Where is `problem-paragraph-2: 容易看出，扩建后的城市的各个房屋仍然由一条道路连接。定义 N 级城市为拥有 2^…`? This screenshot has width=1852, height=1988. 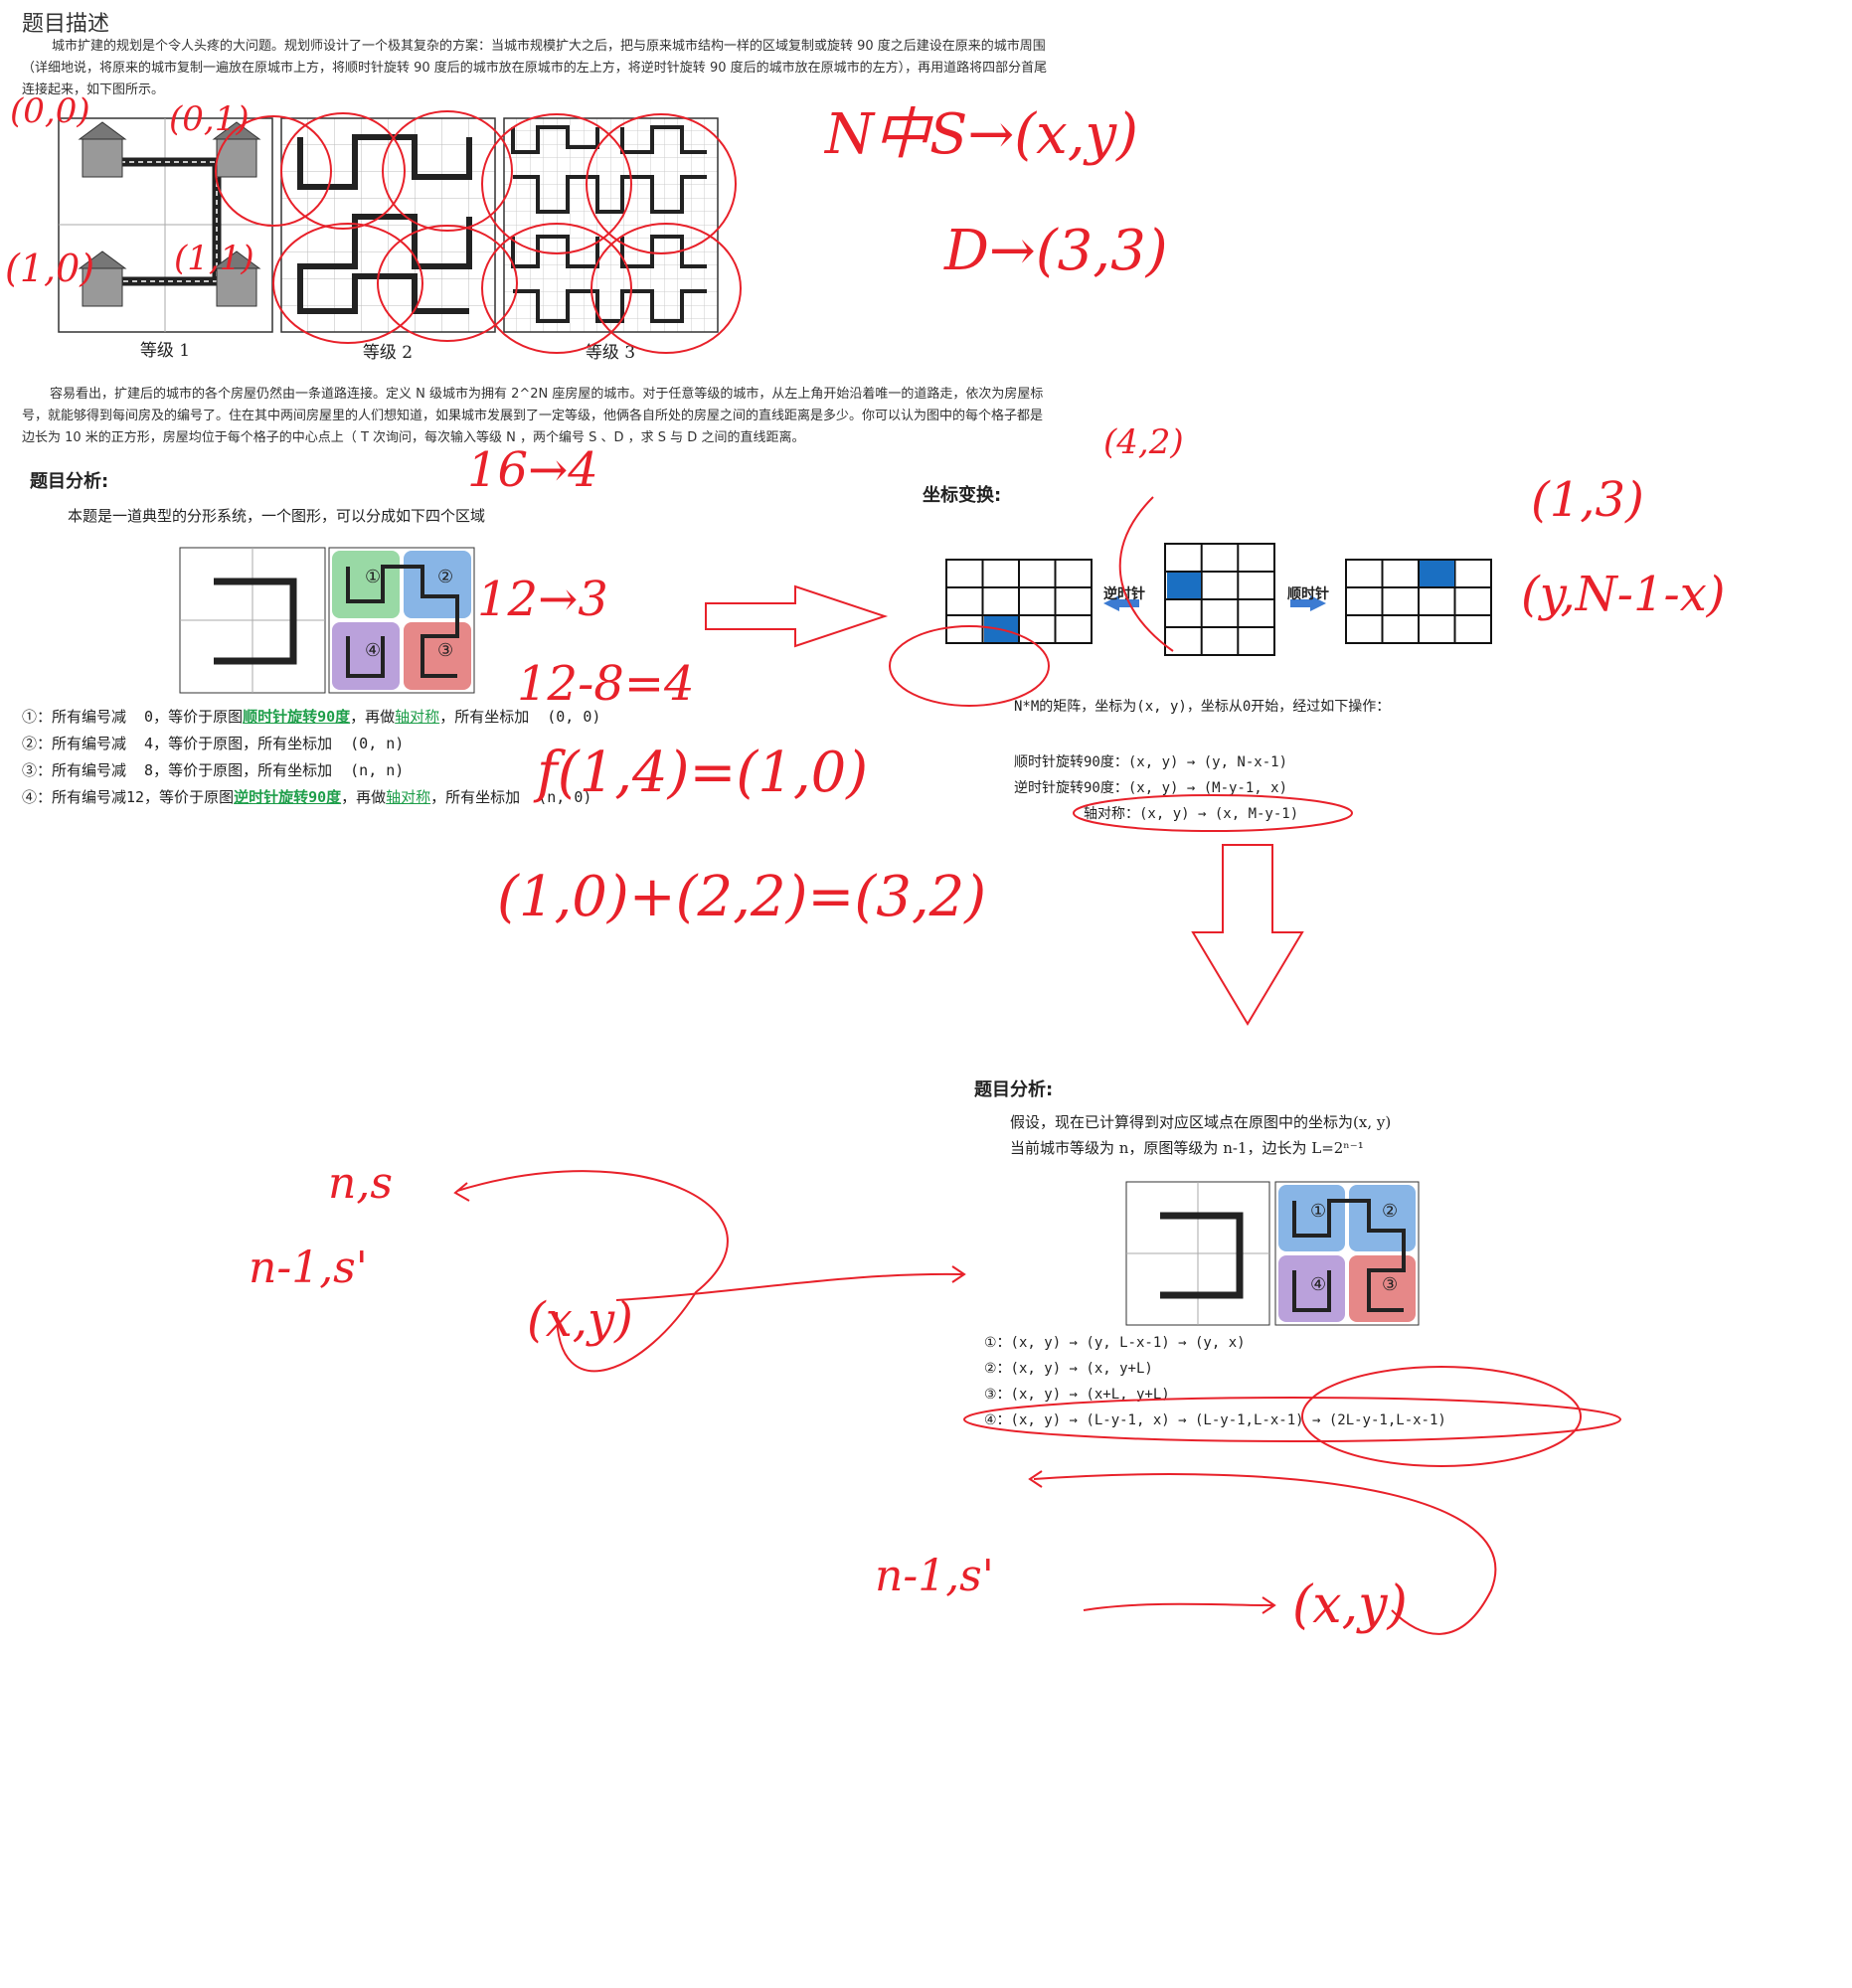
problem-paragraph-2: 容易看出，扩建后的城市的各个房屋仍然由一条道路连接。定义 N 级城市为拥有 2^… is located at coordinates (568, 416).